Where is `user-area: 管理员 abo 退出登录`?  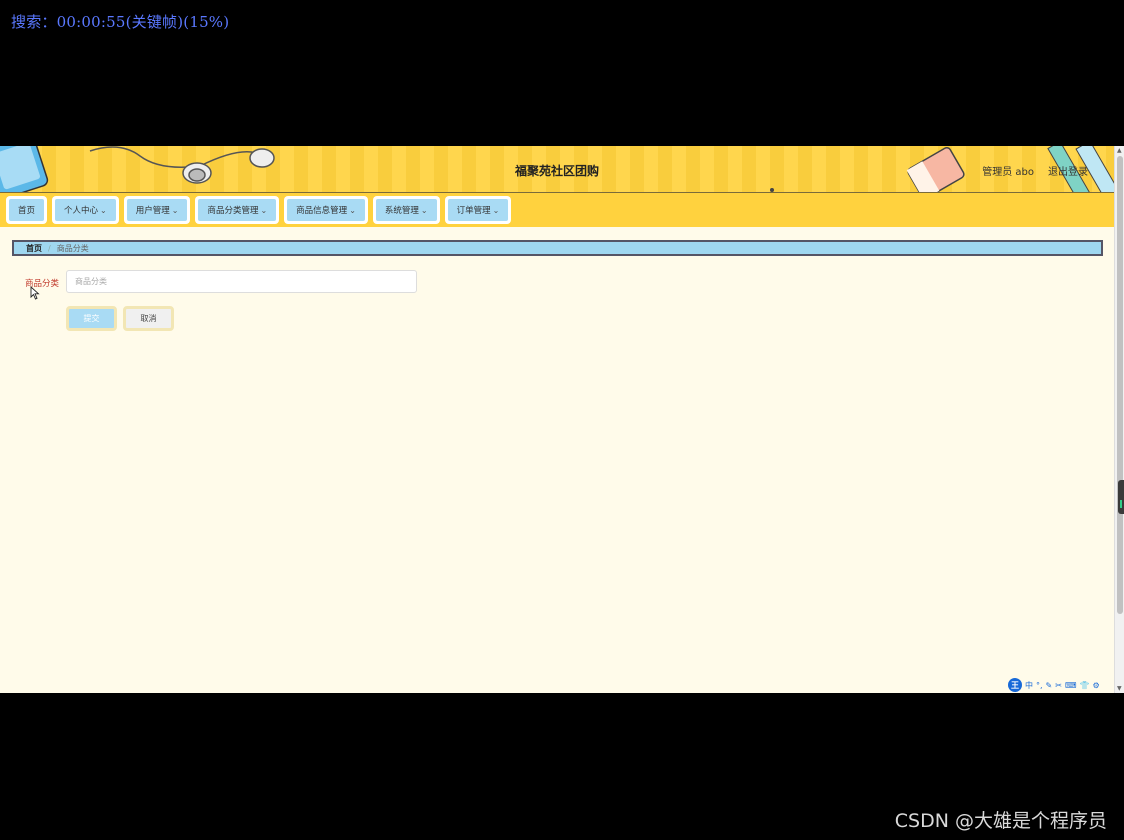 user-area: 管理员 abo 退出登录 is located at coordinates (1035, 170).